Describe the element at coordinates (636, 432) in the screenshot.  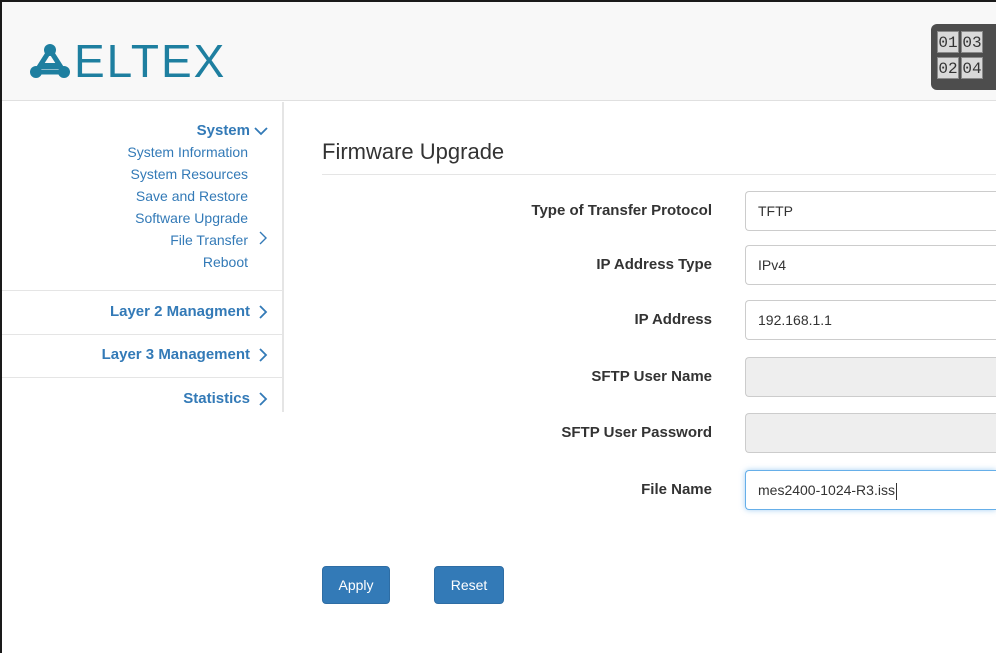
I see `sftp-user-password-label: SFTP User Password` at that location.